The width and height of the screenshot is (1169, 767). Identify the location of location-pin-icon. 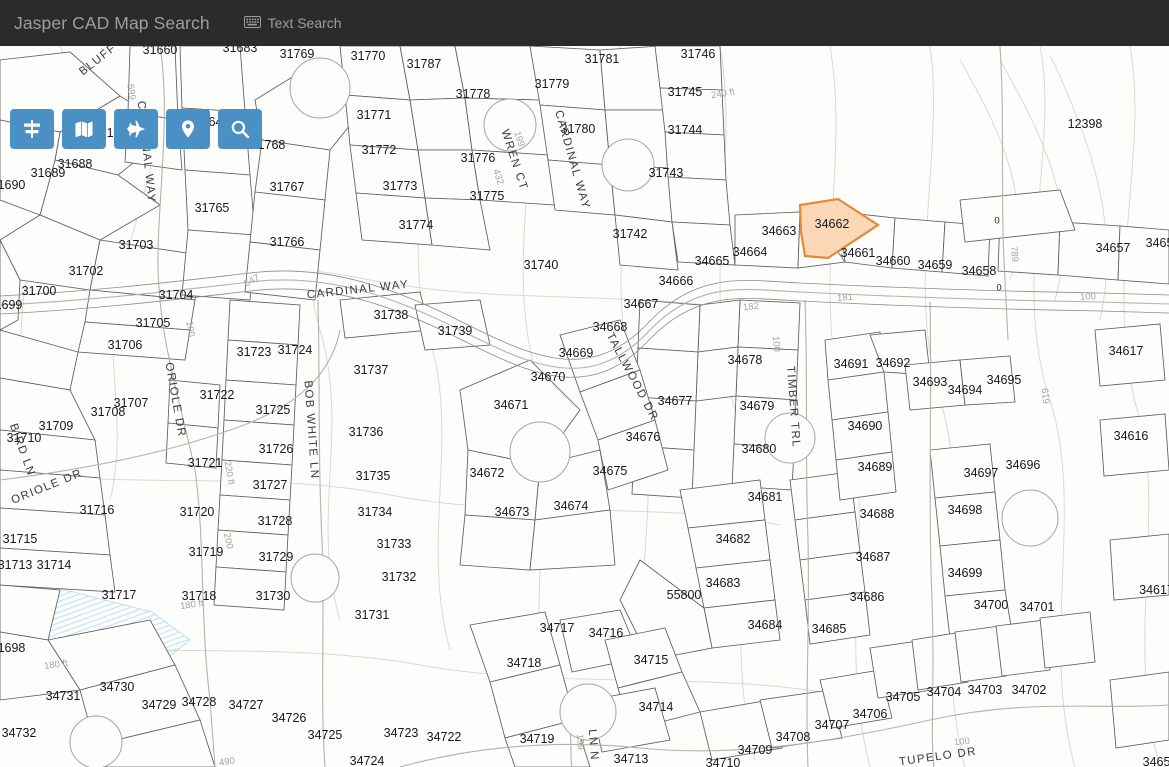
(188, 129).